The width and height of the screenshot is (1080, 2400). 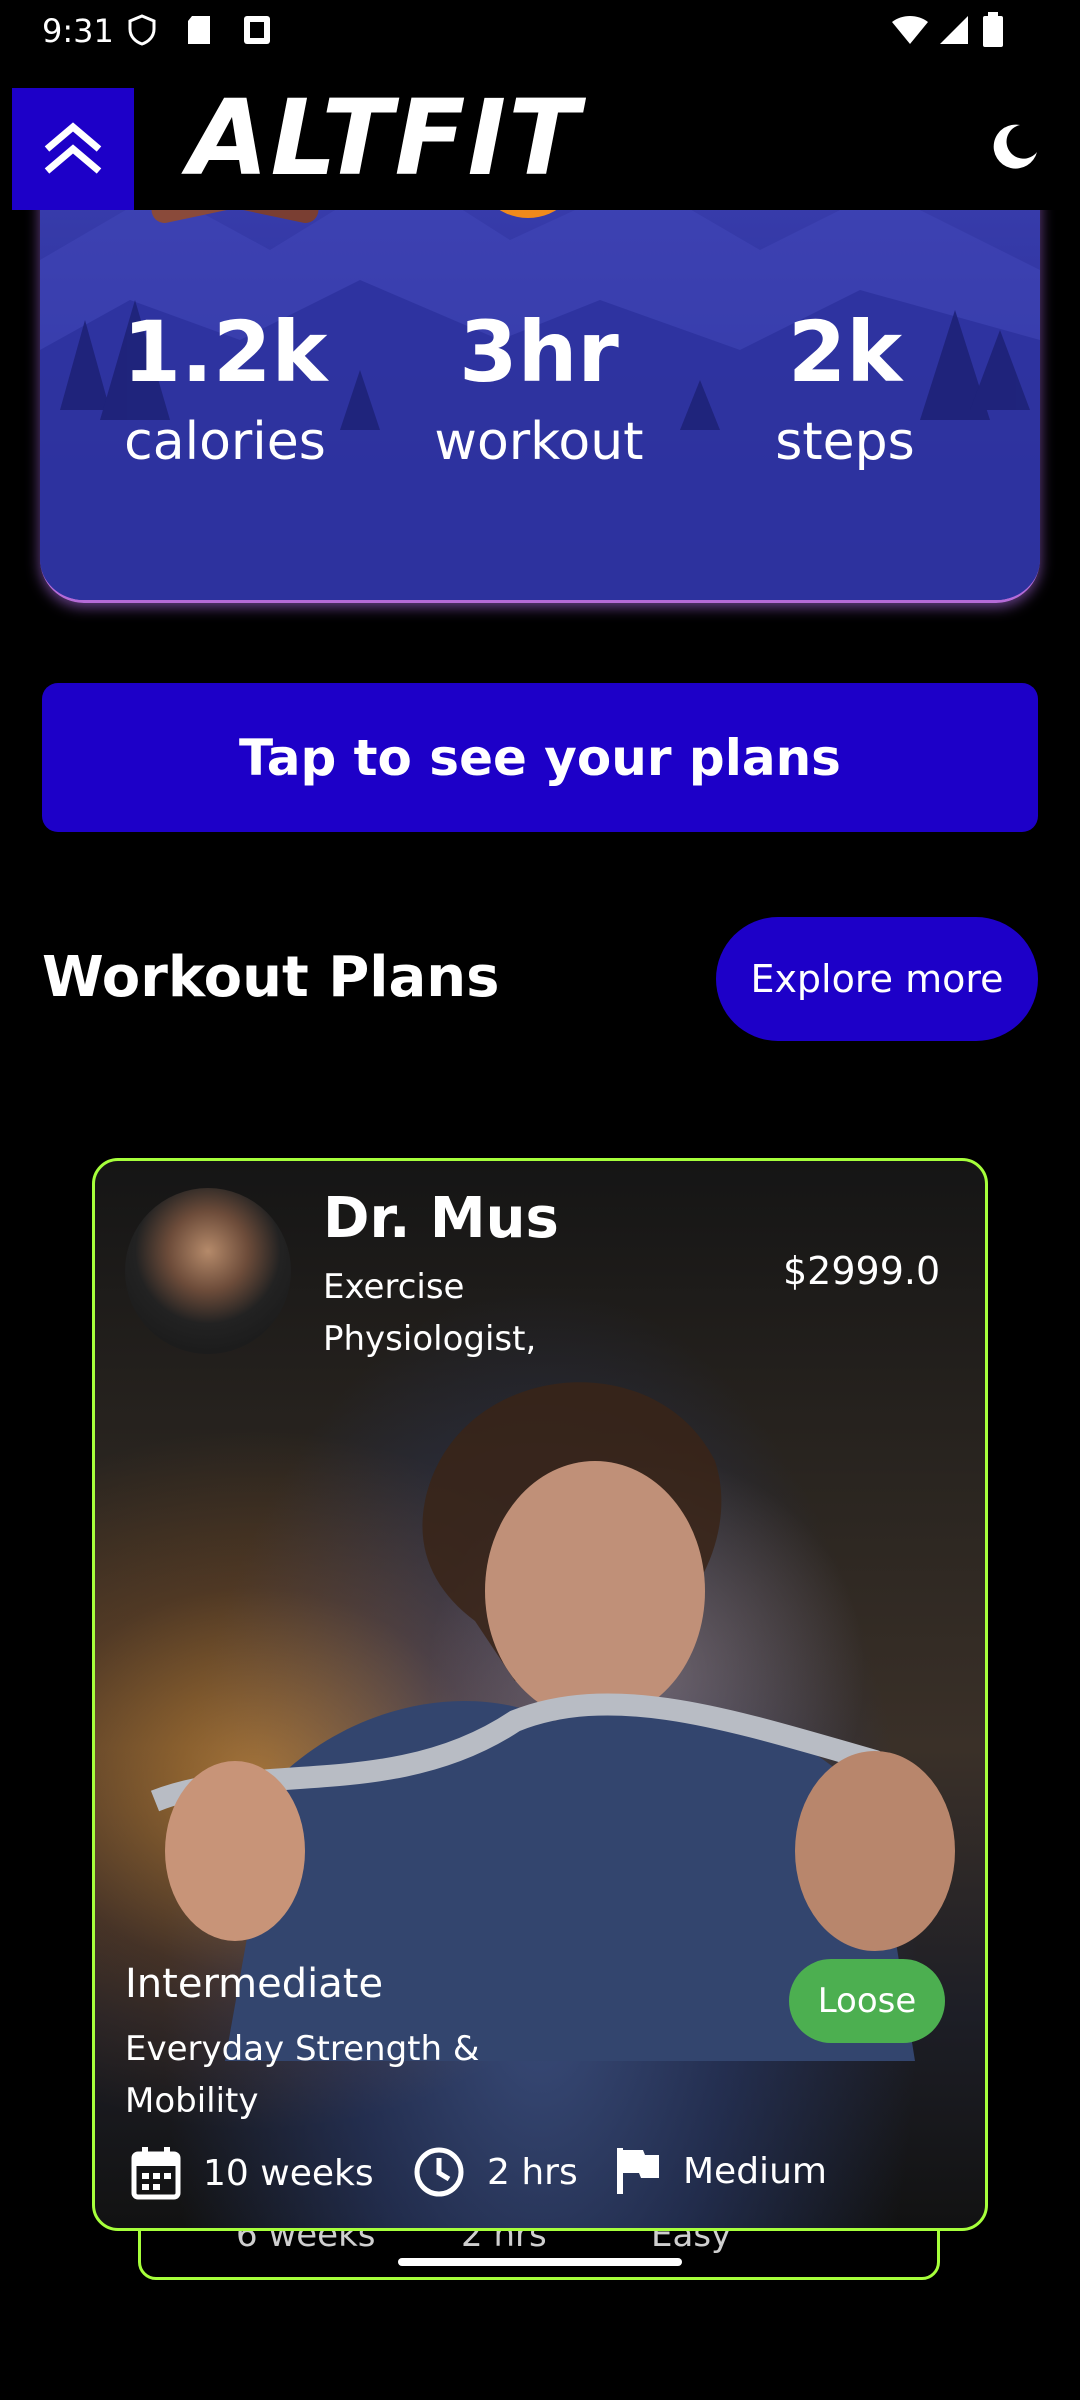 I want to click on battery-icon, so click(x=993, y=29).